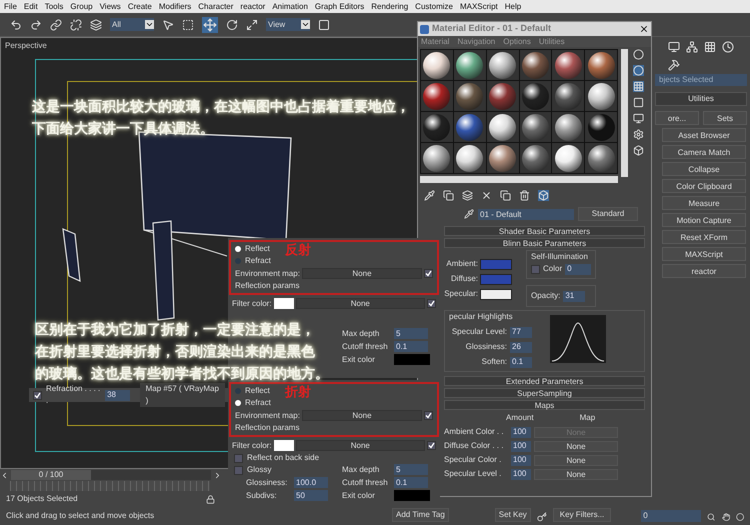  I want to click on viewport-label: Perspective, so click(26, 46).